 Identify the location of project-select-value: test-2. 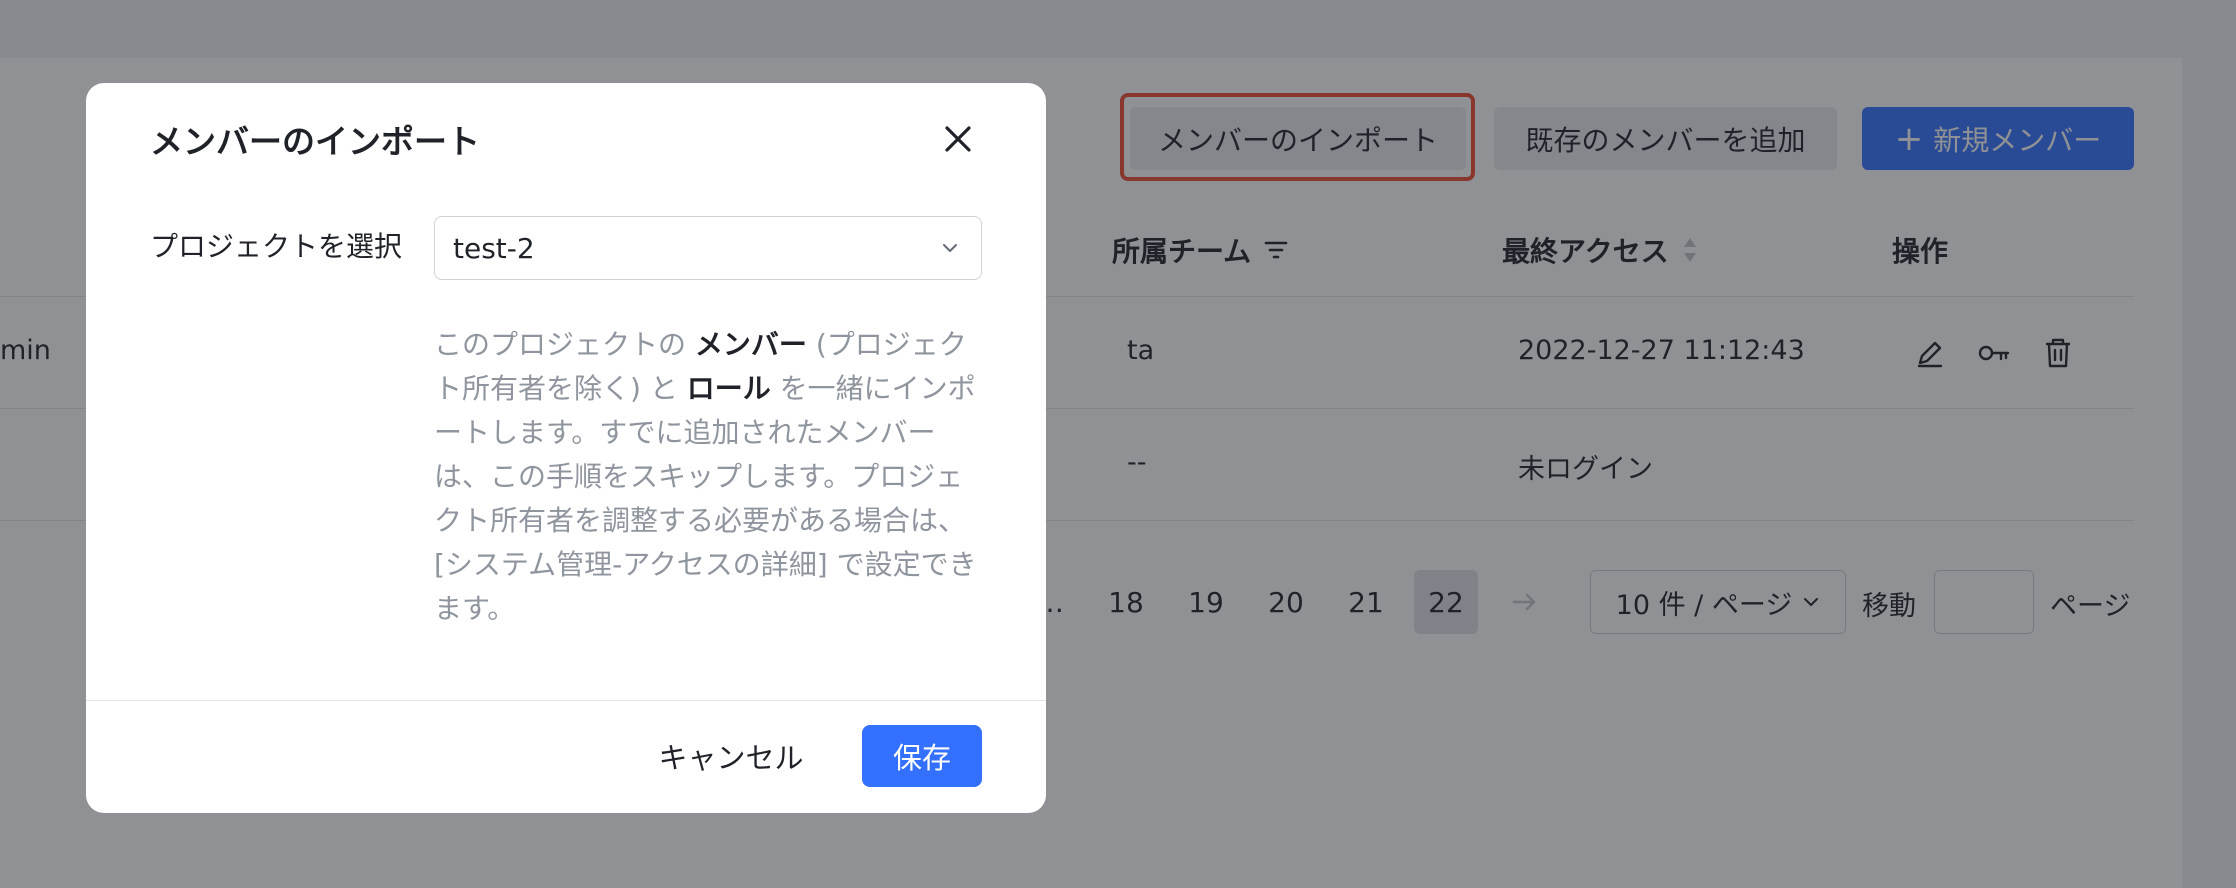
(494, 248).